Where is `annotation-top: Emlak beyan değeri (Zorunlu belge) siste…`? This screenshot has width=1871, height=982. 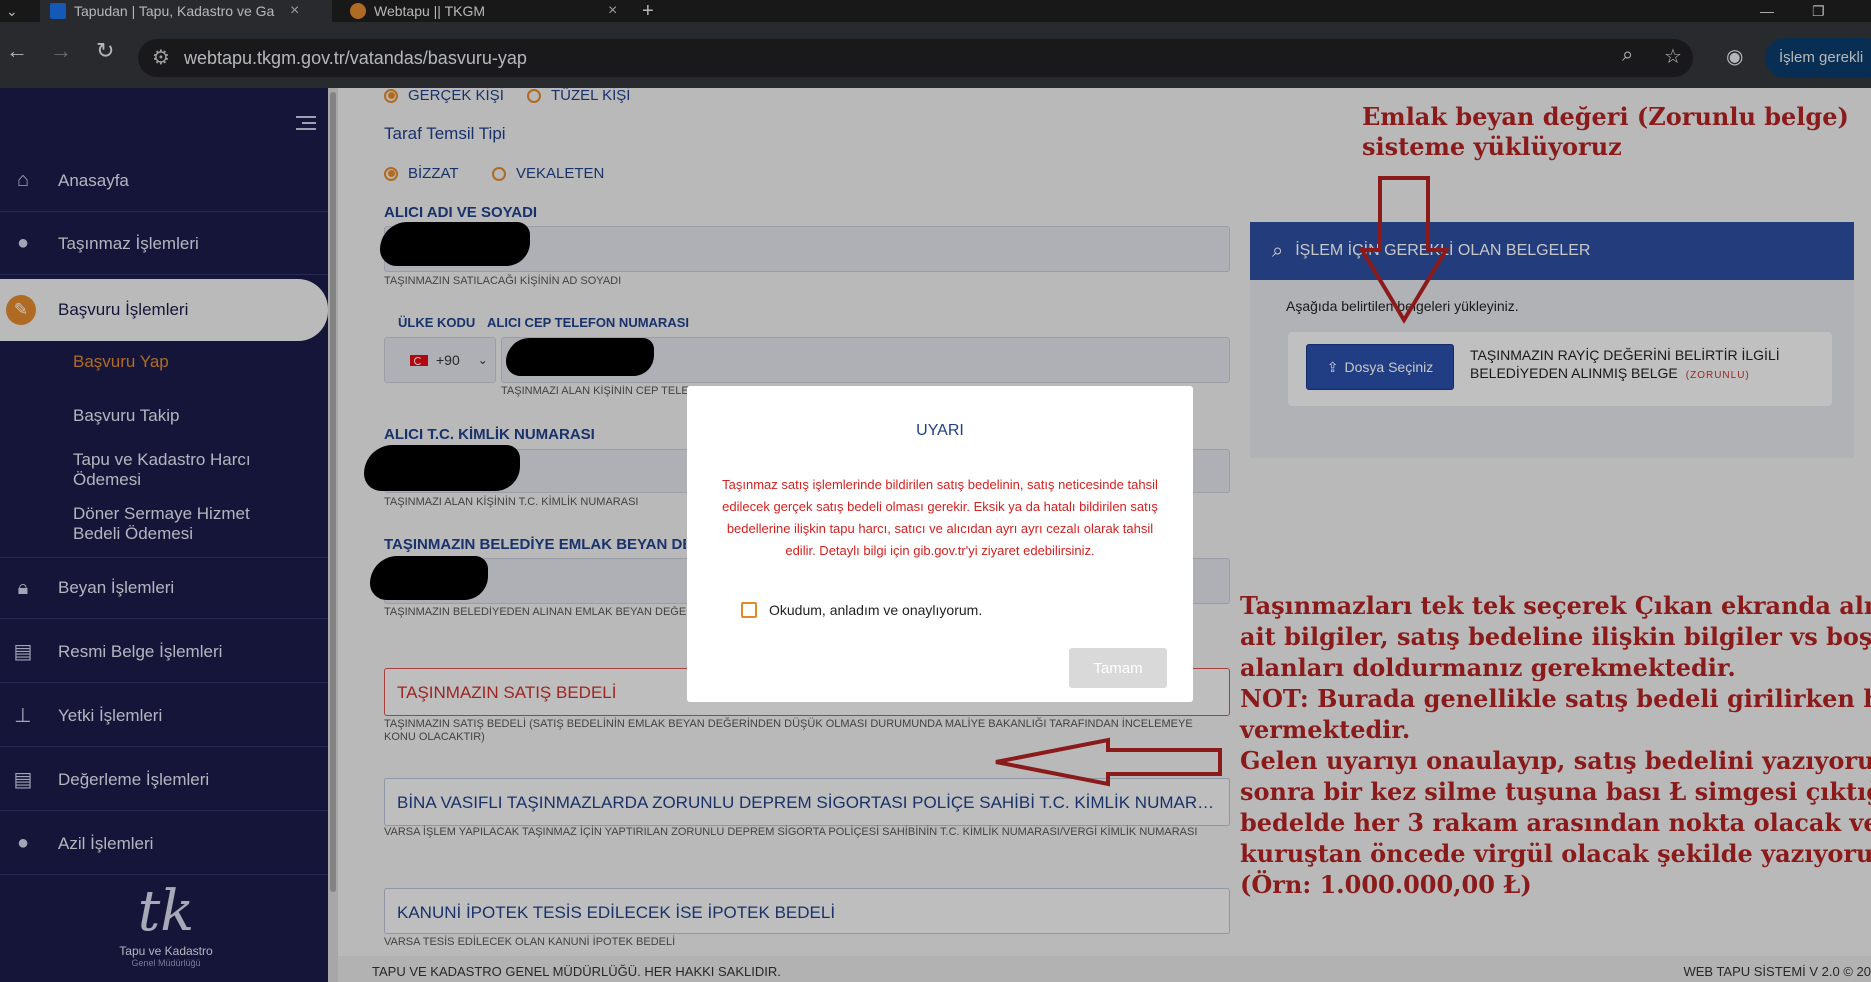 annotation-top: Emlak beyan değeri (Zorunlu belge) siste… is located at coordinates (1605, 132).